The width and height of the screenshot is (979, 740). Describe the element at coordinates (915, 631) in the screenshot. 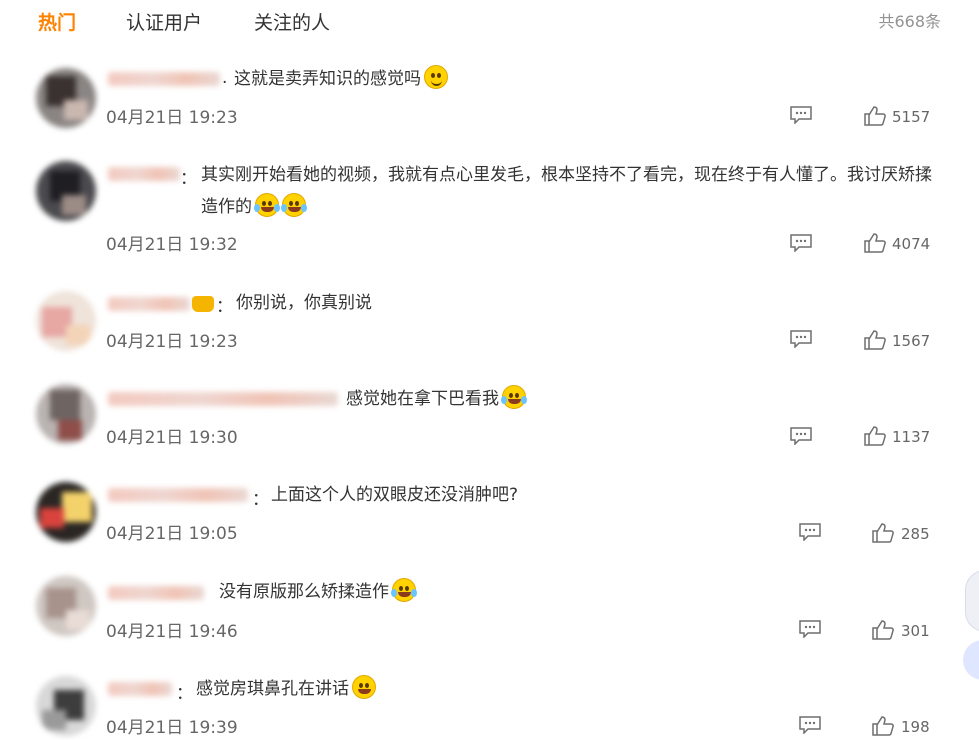

I see `like-count: 301` at that location.